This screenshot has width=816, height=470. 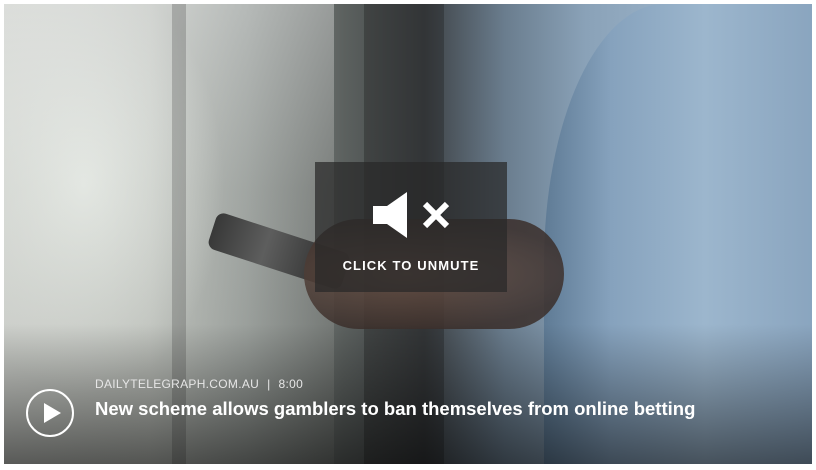 I want to click on click-to-unmute-button: CLICK TO UNMUTE, so click(x=411, y=227).